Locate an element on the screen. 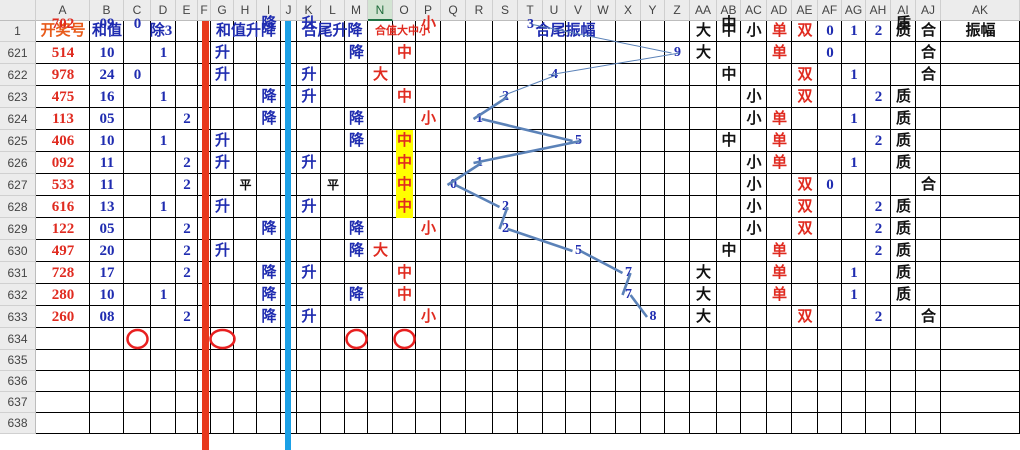 The height and width of the screenshot is (450, 1020). column-header-ak: AK is located at coordinates (980, 10).